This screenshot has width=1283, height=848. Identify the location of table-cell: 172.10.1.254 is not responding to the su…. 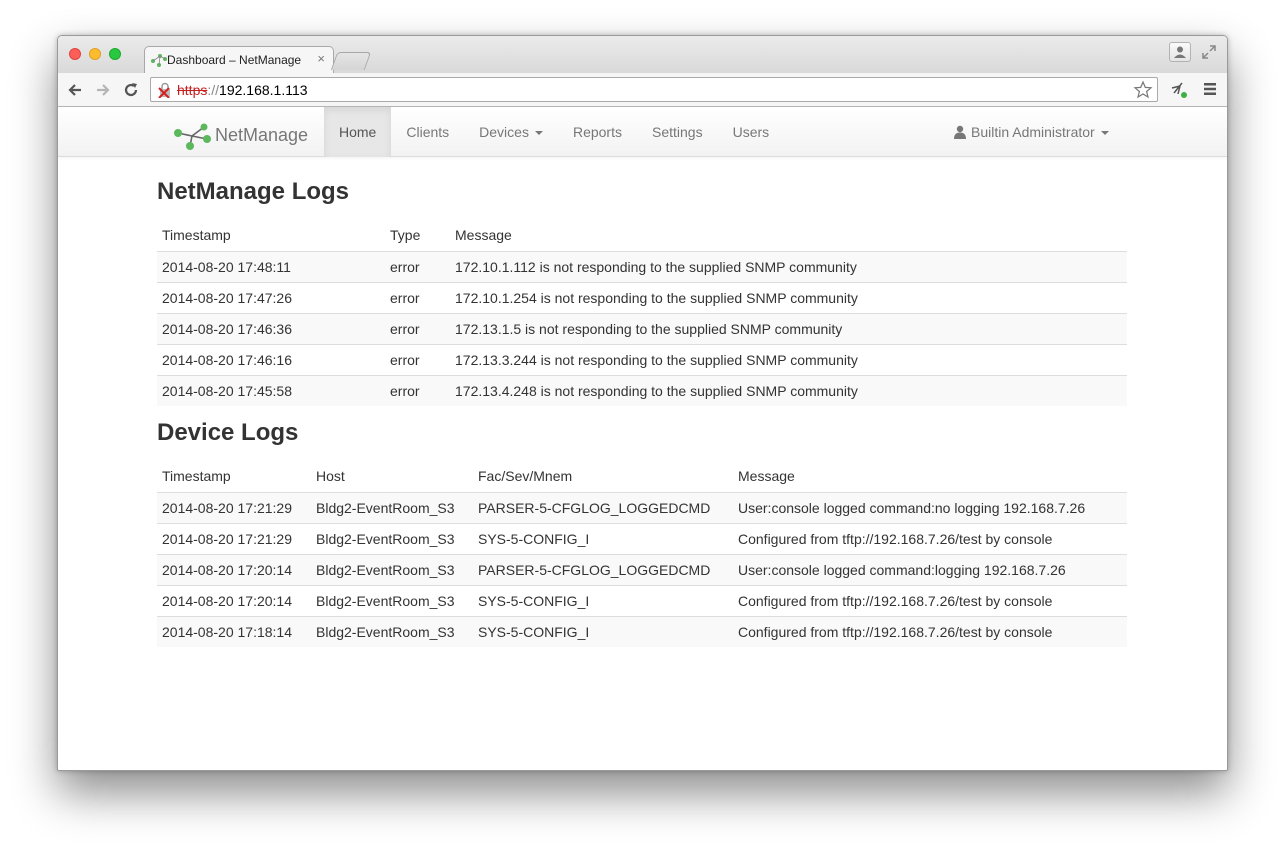
(788, 298).